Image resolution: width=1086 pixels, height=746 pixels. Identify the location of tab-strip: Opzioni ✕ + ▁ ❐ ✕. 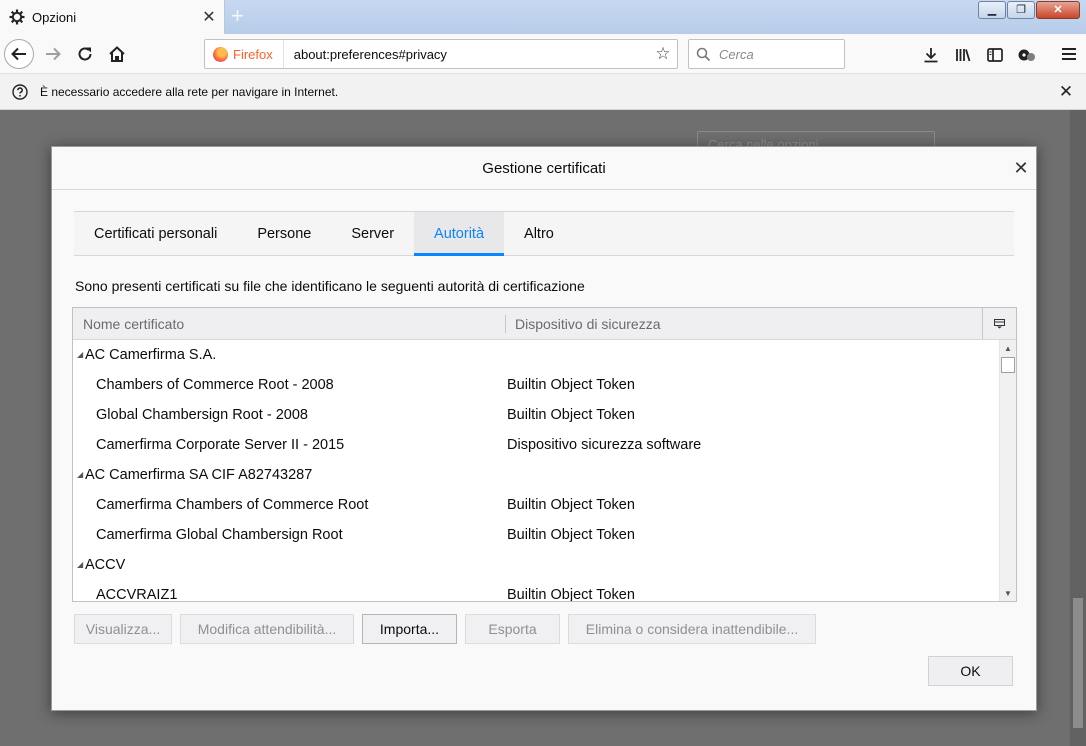
(543, 17).